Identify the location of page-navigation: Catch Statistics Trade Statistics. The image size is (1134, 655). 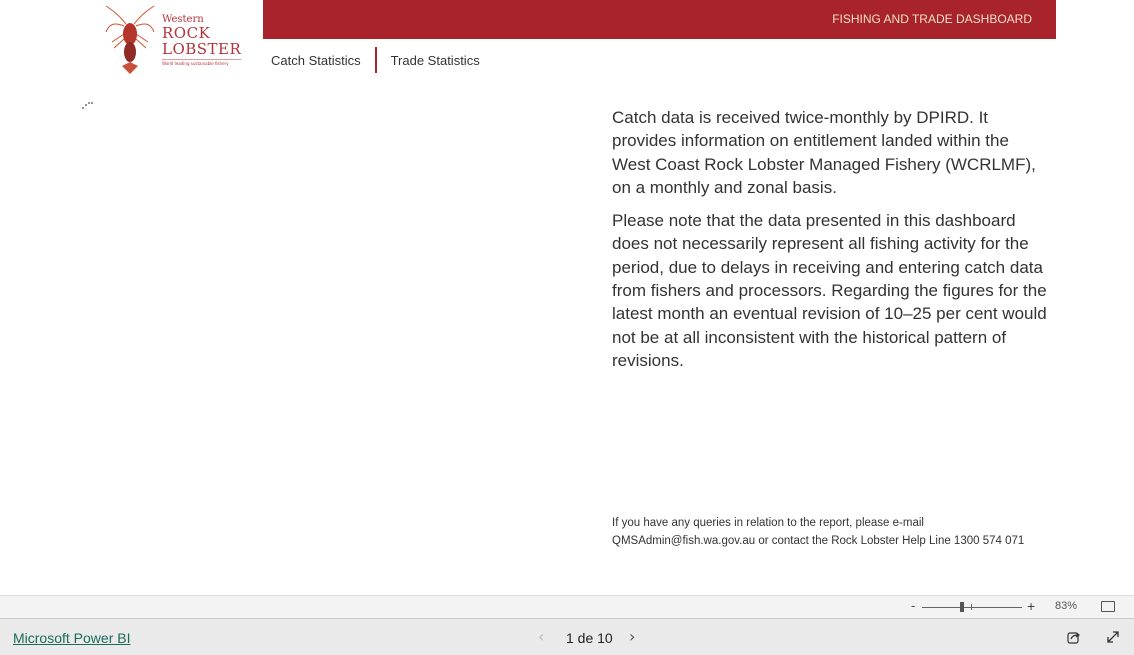
(375, 60).